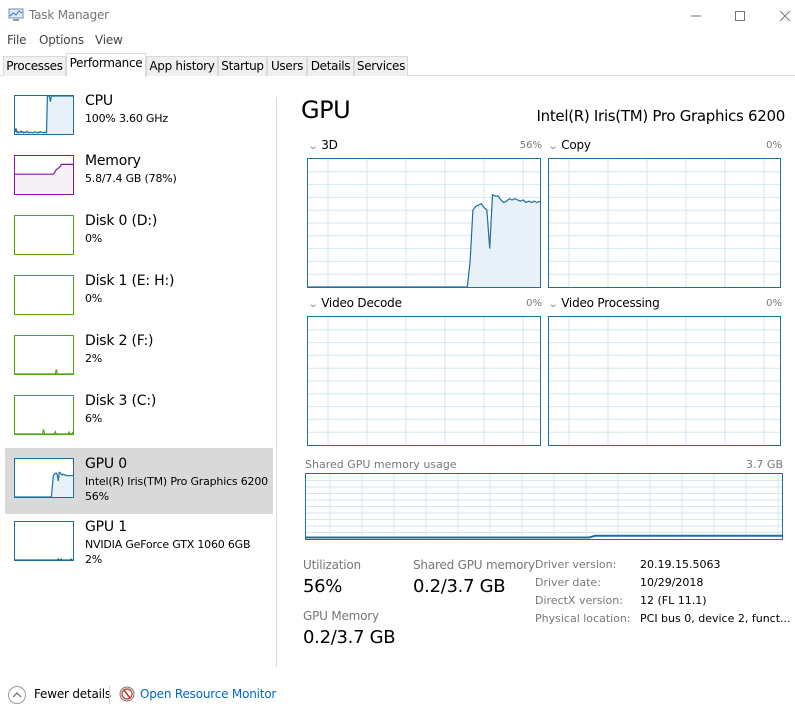  Describe the element at coordinates (544, 506) in the screenshot. I see `shared-memory-graph` at that location.